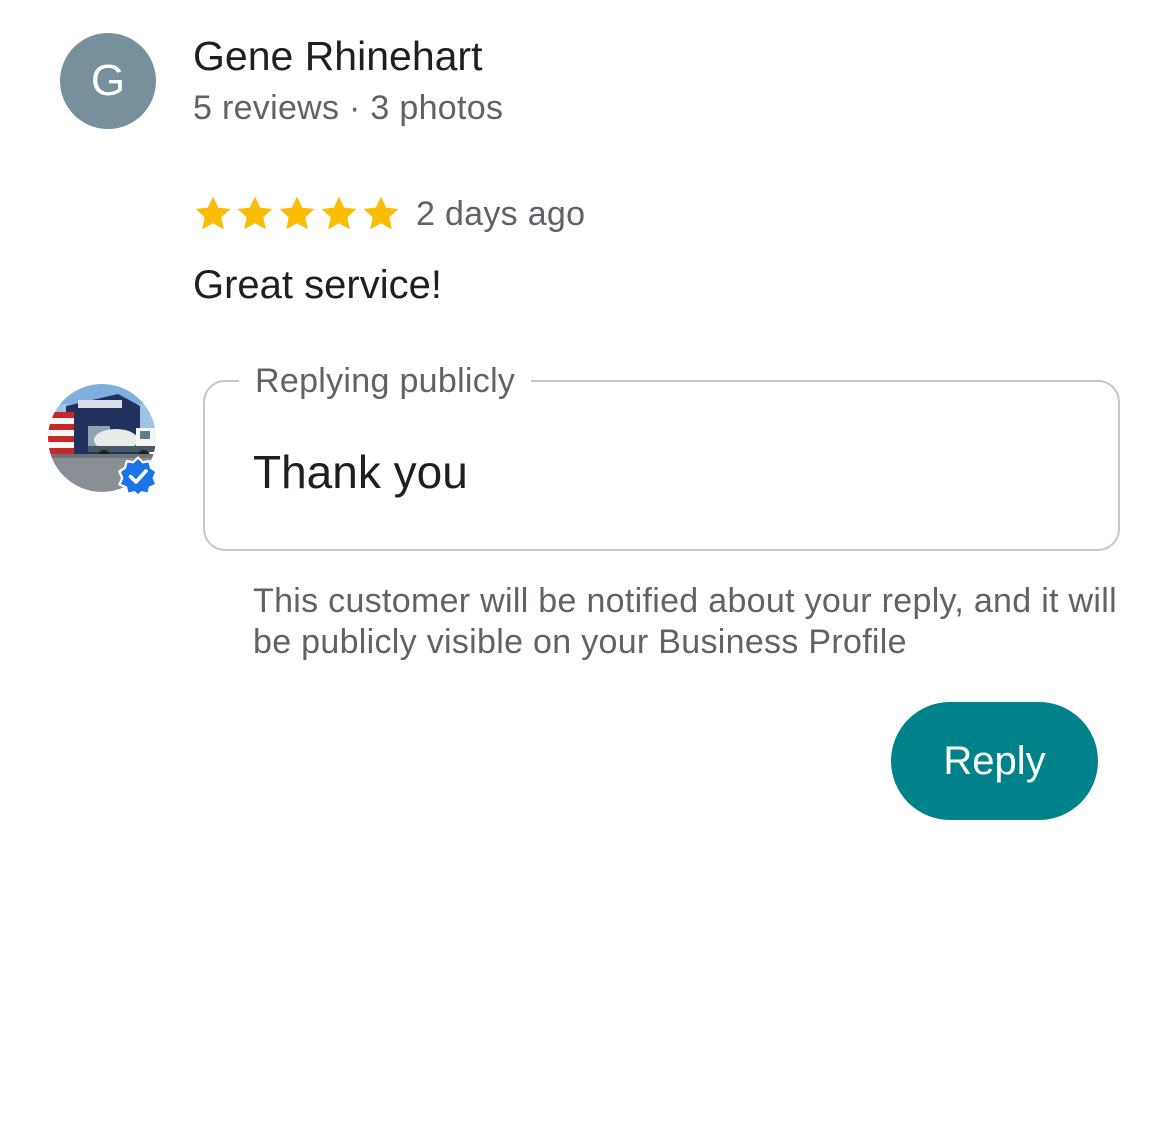 Image resolution: width=1170 pixels, height=1142 pixels. What do you see at coordinates (663, 472) in the screenshot?
I see `reply-input` at bounding box center [663, 472].